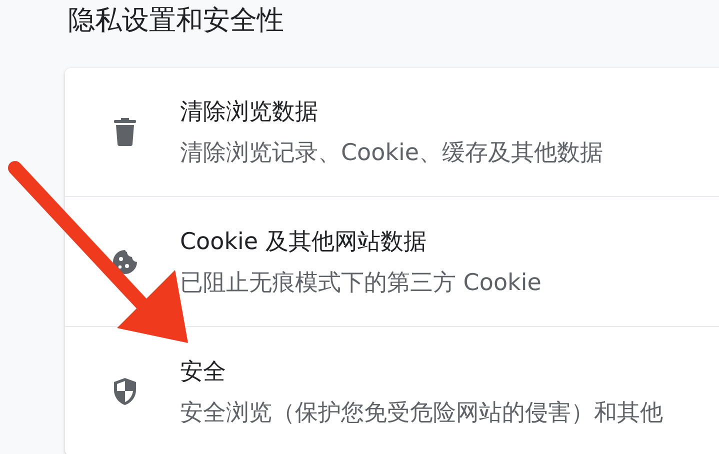  I want to click on item-subtitle: 清除浏览记录、Cookie、缓存及其他数据, so click(392, 153).